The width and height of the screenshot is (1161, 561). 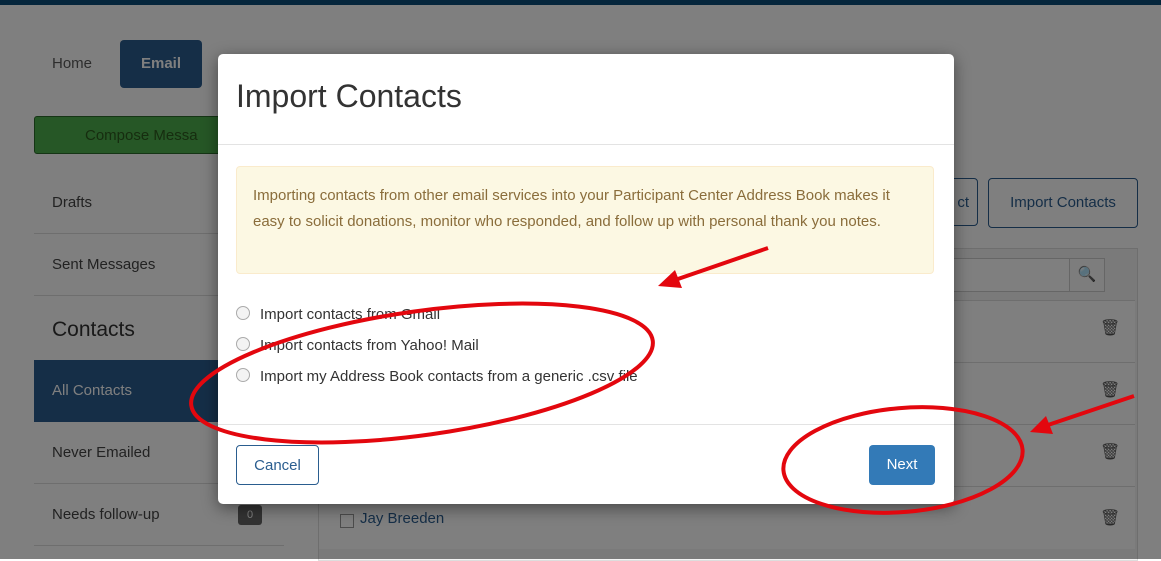 I want to click on option-gmail-label: Import contacts from Gmail, so click(x=350, y=314).